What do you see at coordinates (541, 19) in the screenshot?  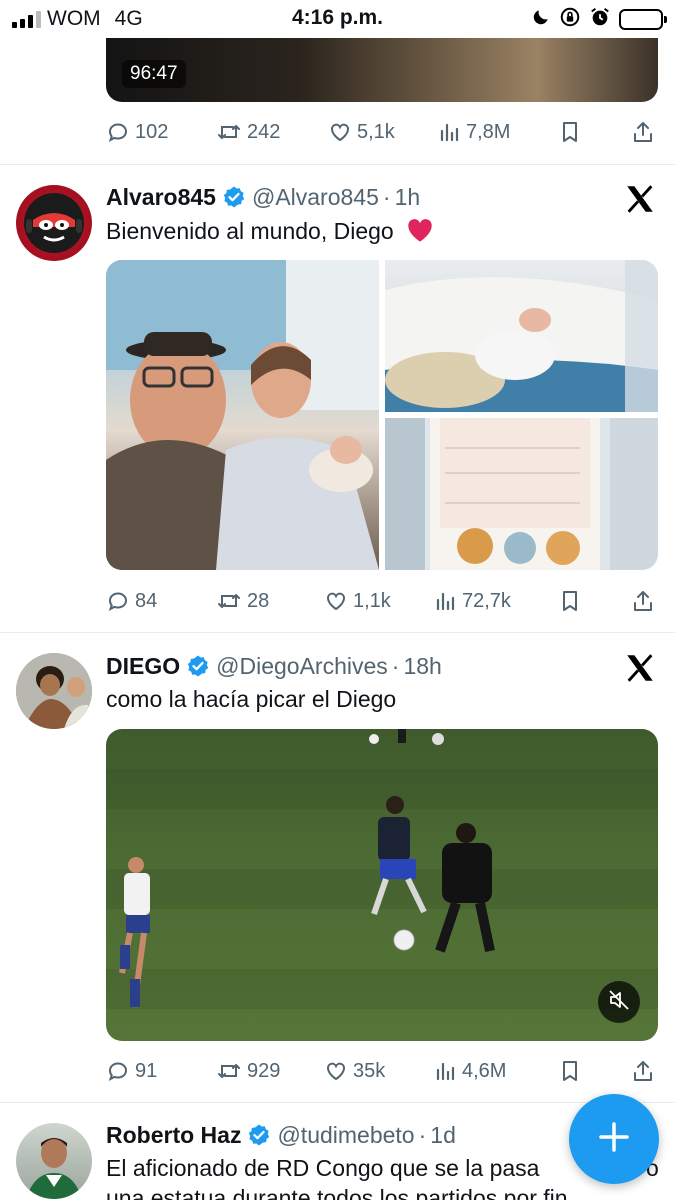 I see `moon-icon` at bounding box center [541, 19].